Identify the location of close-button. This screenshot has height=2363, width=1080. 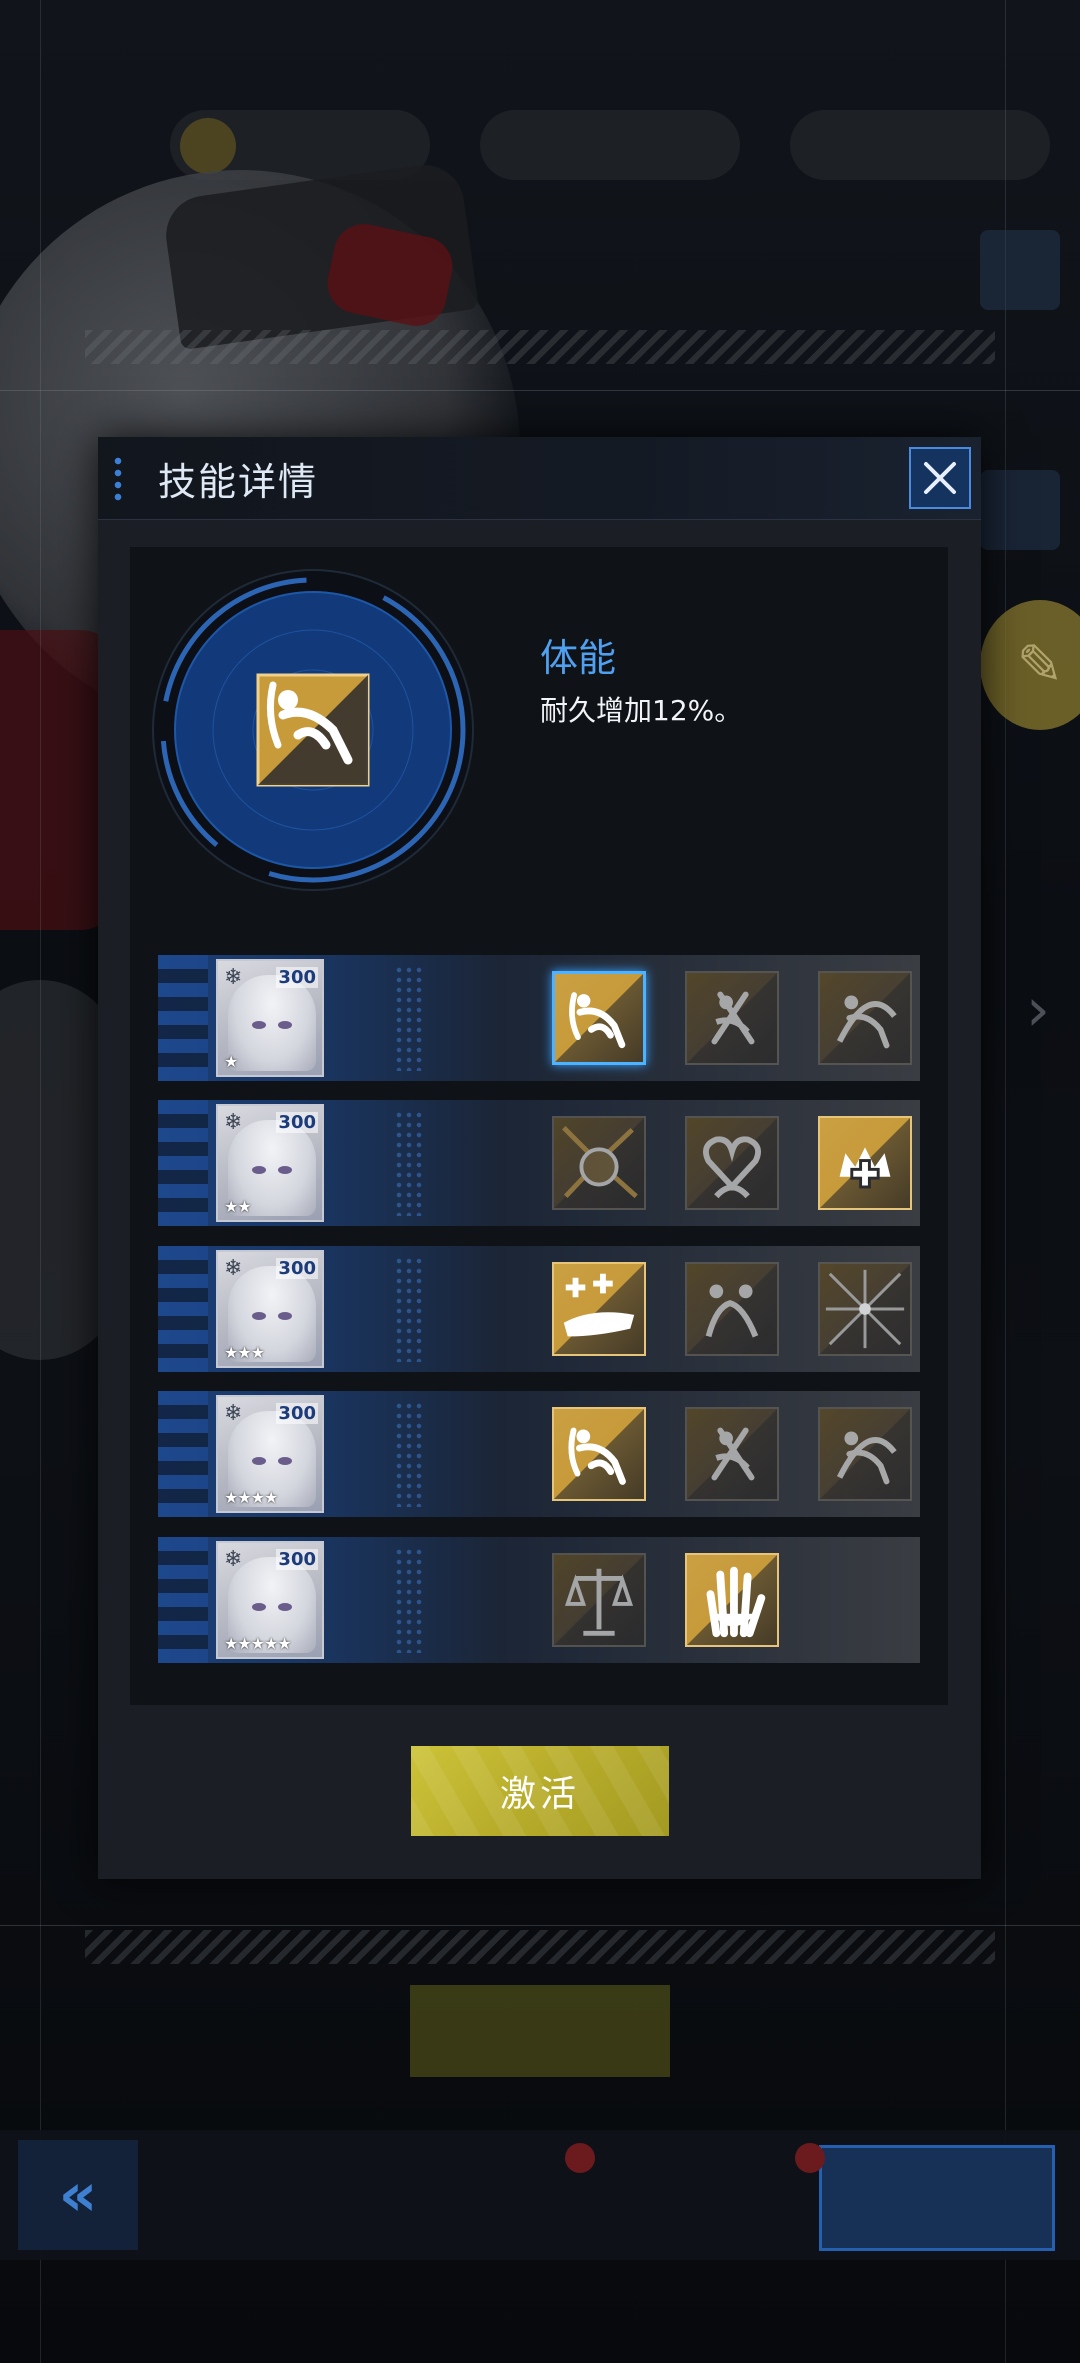
(940, 478).